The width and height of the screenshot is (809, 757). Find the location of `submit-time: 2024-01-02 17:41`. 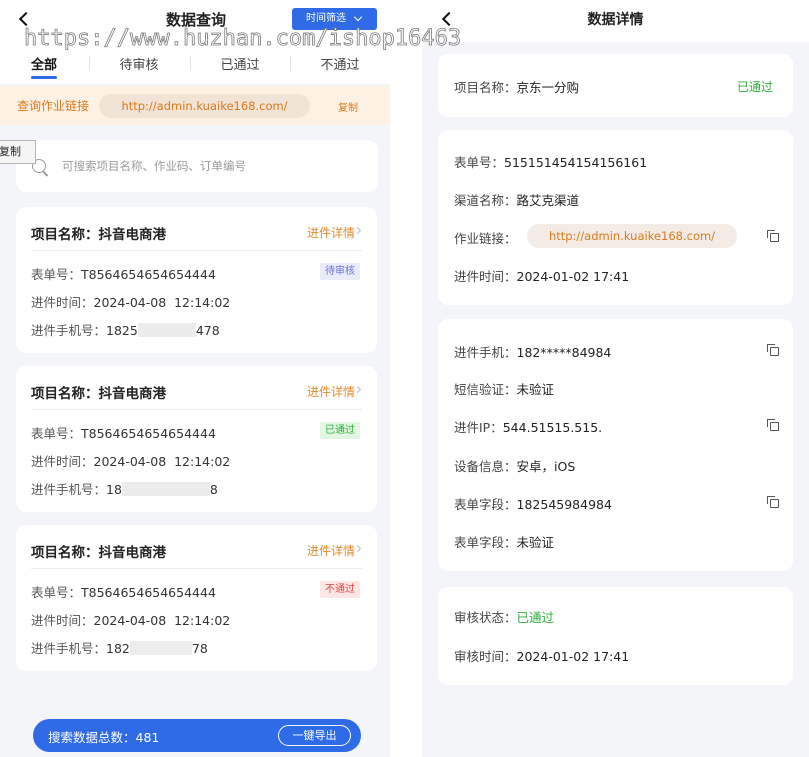

submit-time: 2024-01-02 17:41 is located at coordinates (573, 276).